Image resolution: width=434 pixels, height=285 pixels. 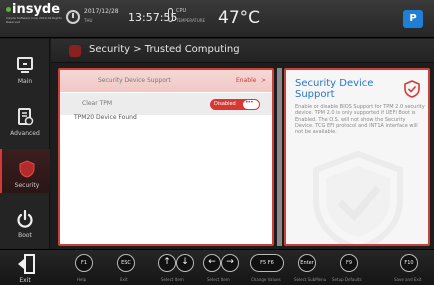 I want to click on arrow-up-icon: ↑, so click(x=167, y=263).